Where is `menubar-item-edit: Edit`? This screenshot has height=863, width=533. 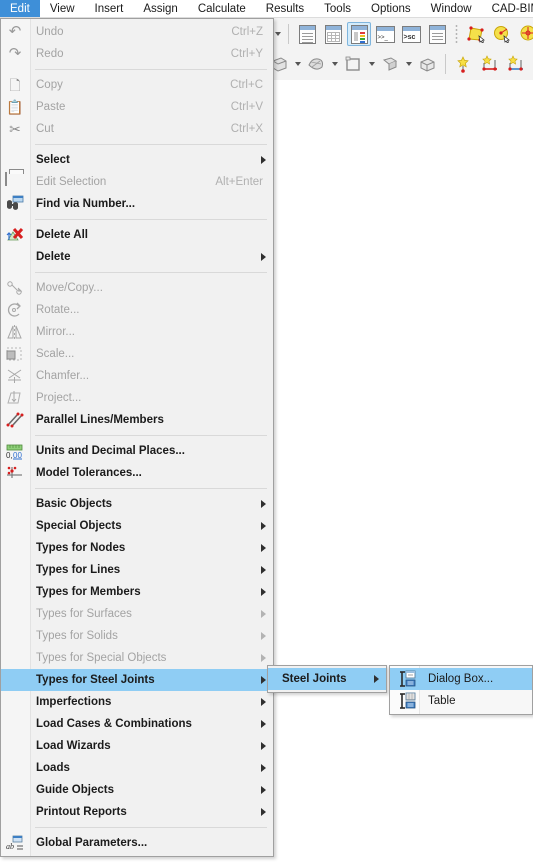 menubar-item-edit: Edit is located at coordinates (20, 8).